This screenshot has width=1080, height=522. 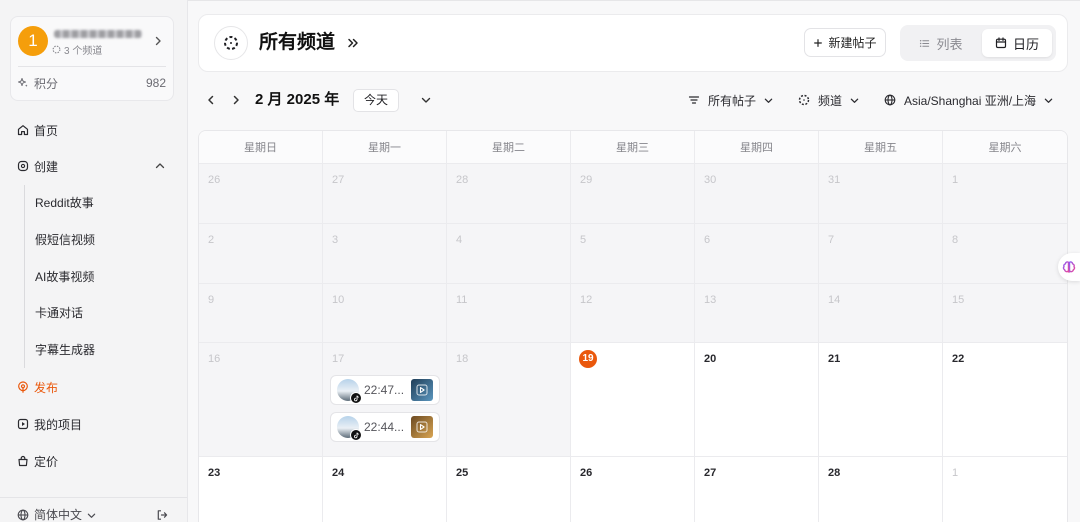 I want to click on day-cell: 24, so click(x=385, y=489).